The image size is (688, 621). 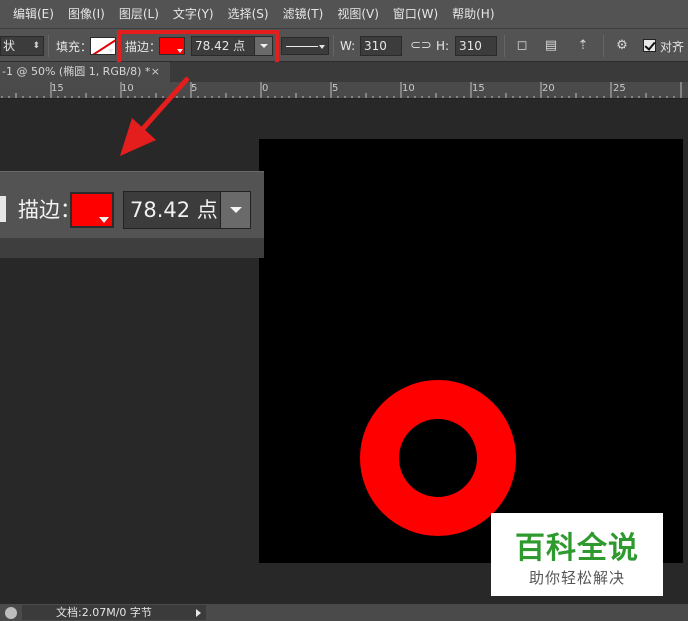 I want to click on gear-icon: ⚙, so click(x=622, y=46).